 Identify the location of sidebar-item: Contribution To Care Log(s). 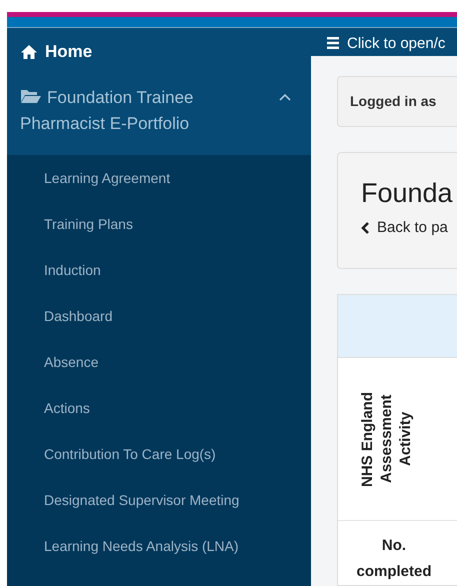
(159, 454).